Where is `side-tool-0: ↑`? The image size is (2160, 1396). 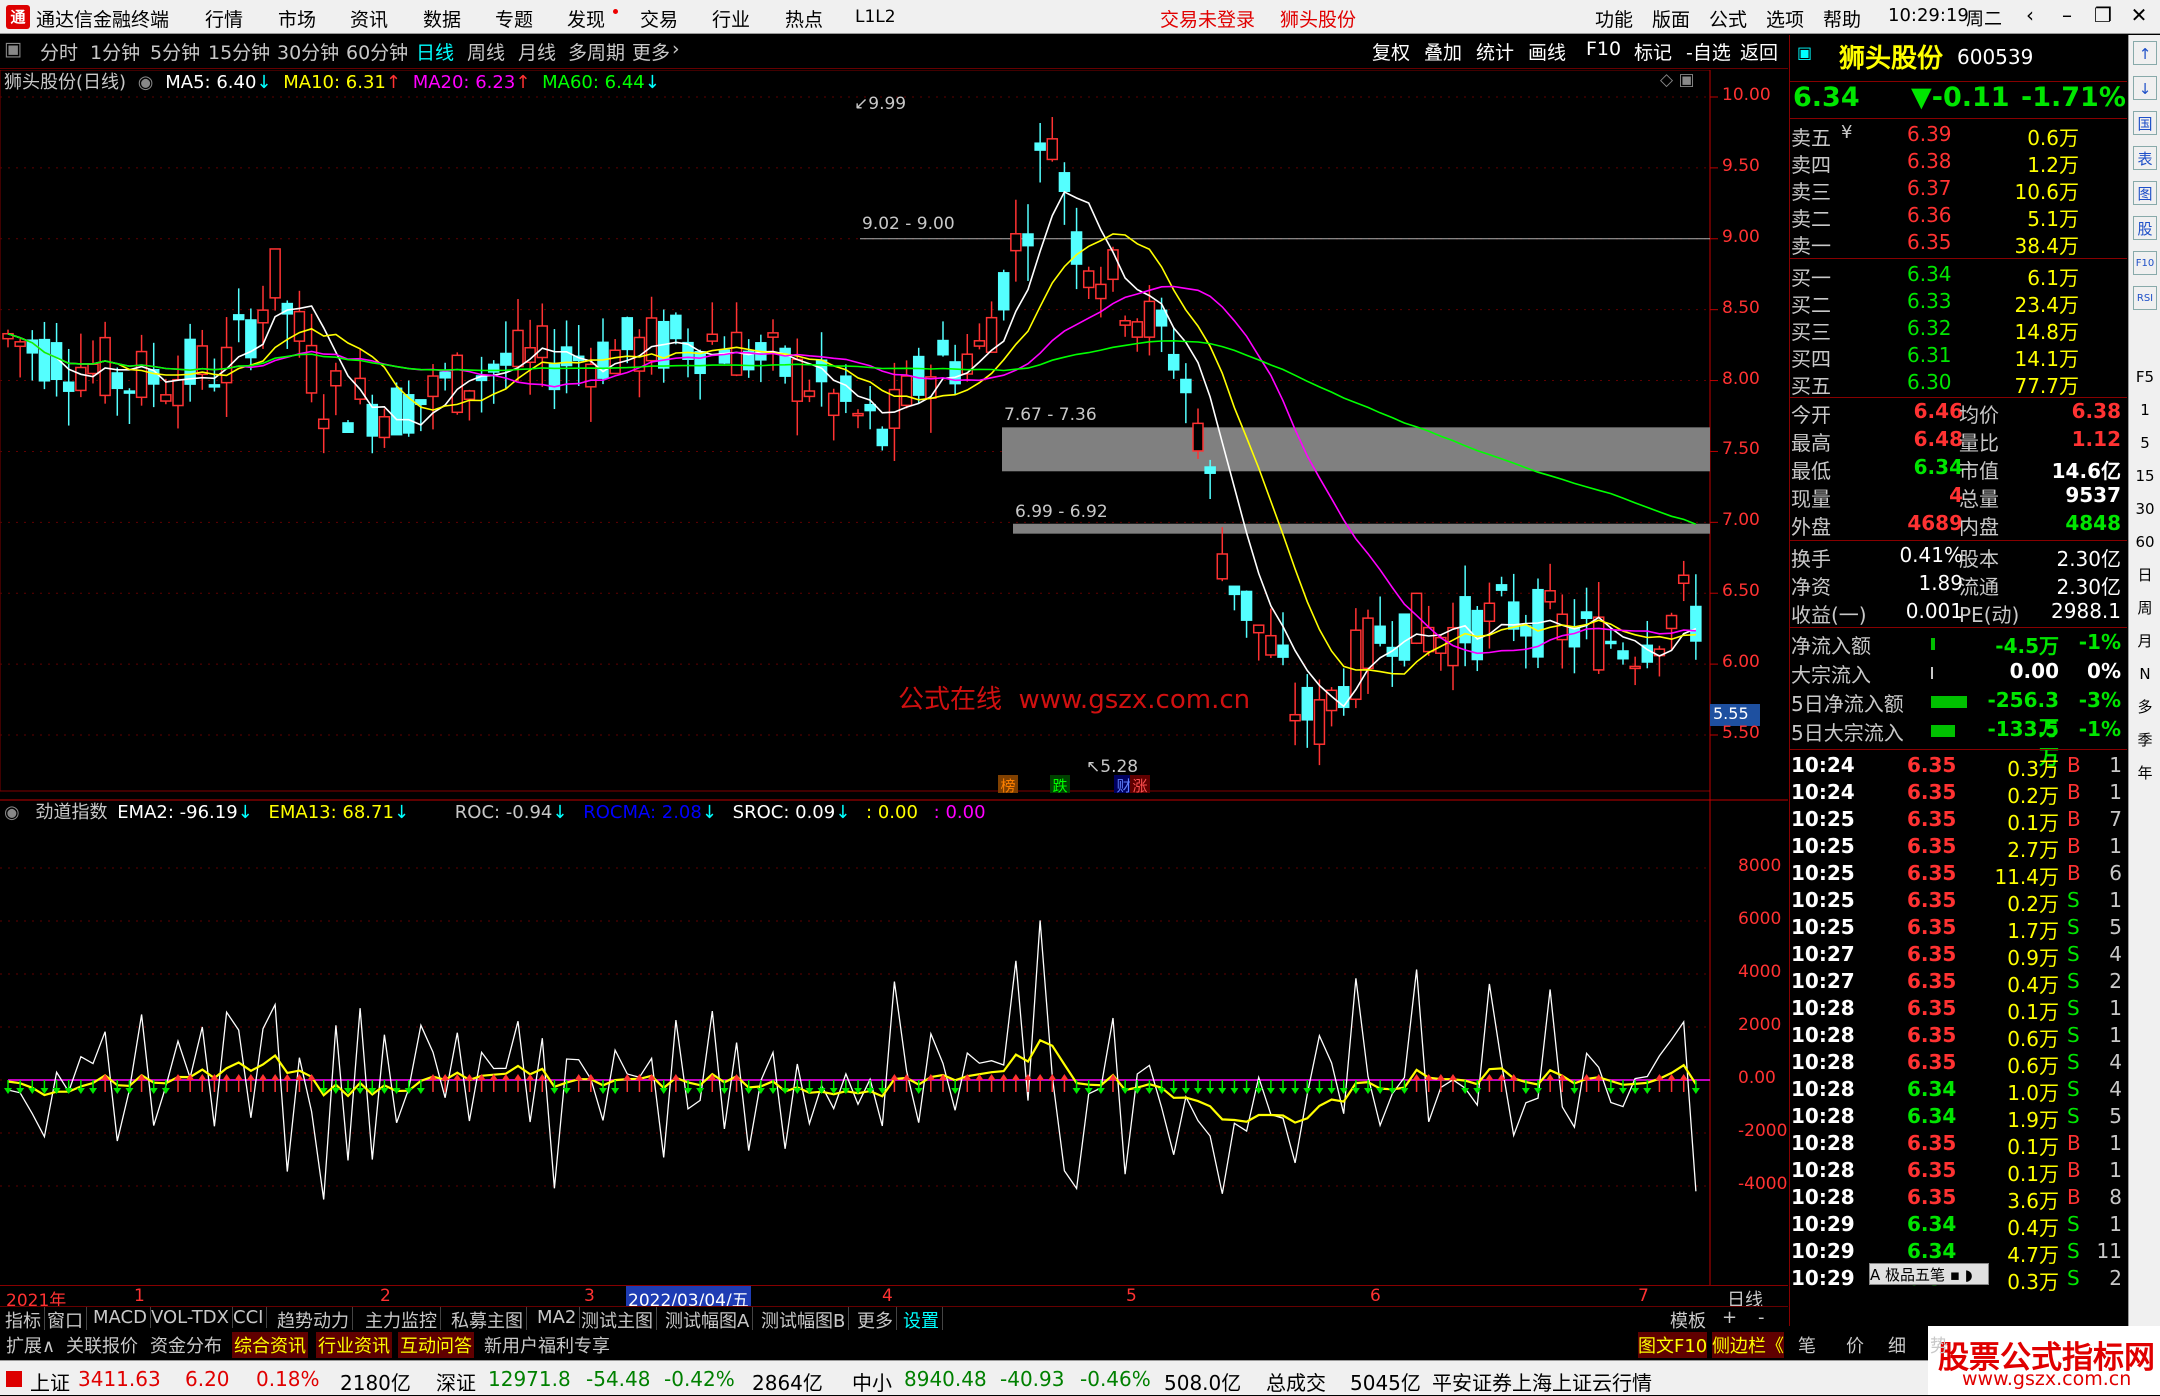
side-tool-0: ↑ is located at coordinates (2145, 53).